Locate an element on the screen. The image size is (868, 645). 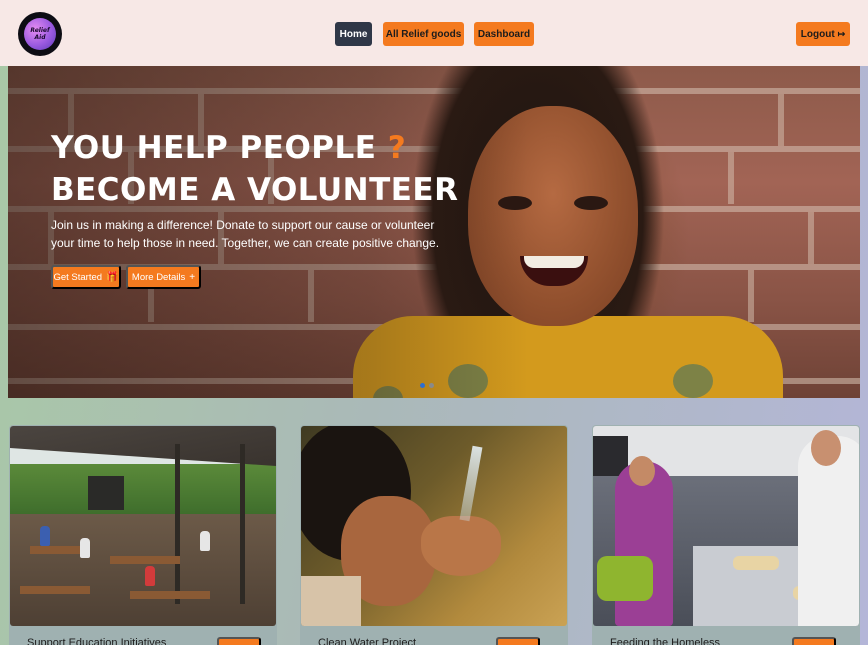
logo-text: Relief Aid is located at coordinates (40, 34).